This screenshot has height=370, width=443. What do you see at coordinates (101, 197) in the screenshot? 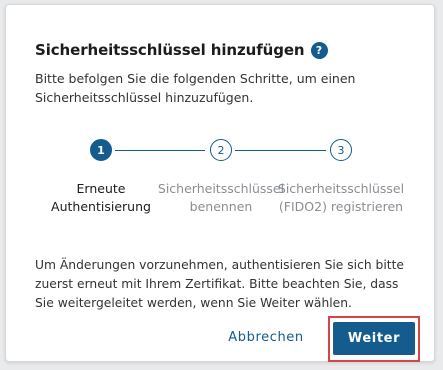
I see `step-1-label: Erneute Authentisierung` at bounding box center [101, 197].